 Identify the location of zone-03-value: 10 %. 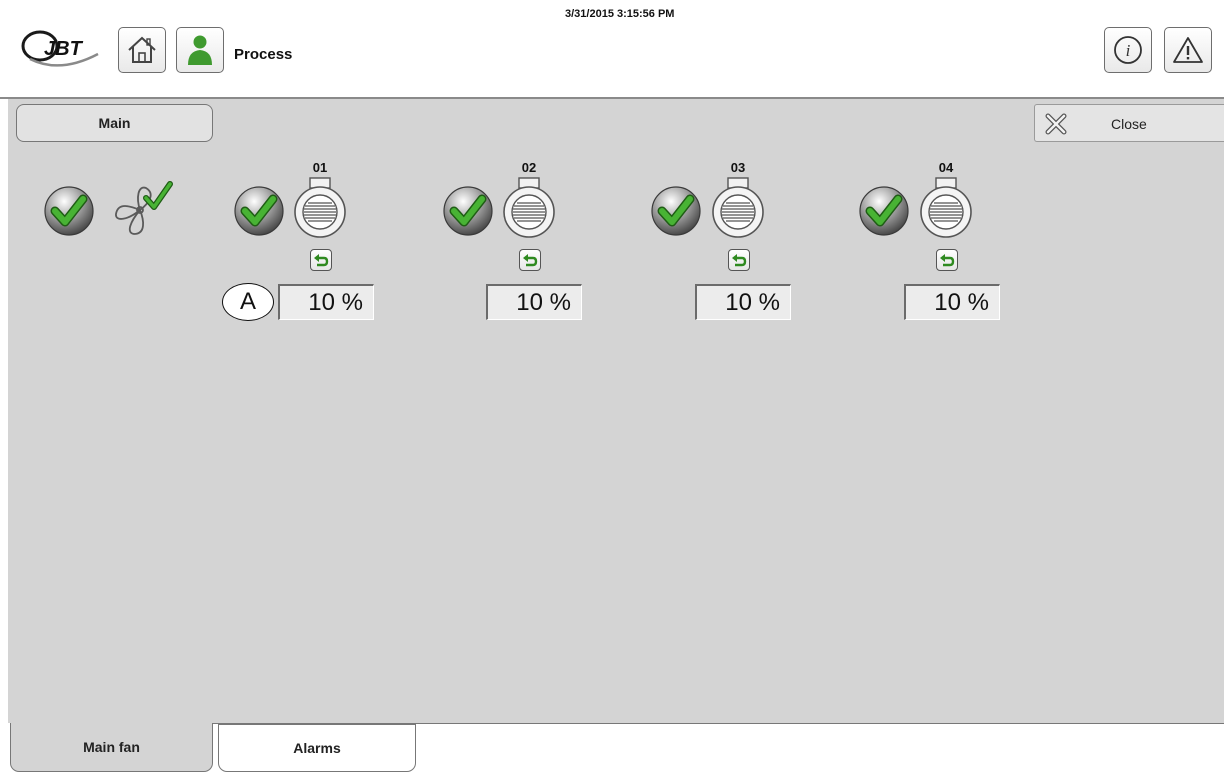
(743, 302).